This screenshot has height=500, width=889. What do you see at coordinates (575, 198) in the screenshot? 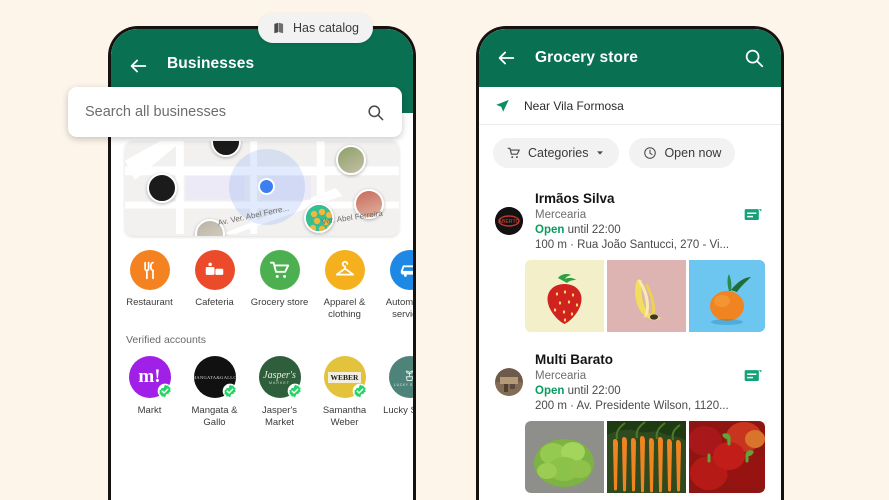
I see `listing-name: Irmãos Silva` at bounding box center [575, 198].